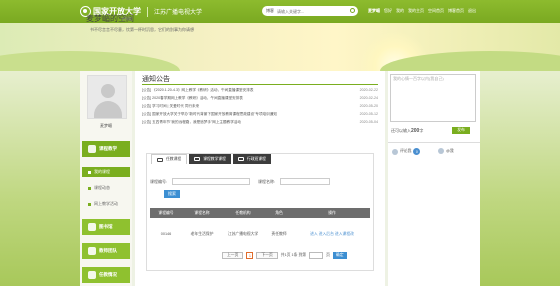 Image resolution: width=560 pixels, height=286 pixels. Describe the element at coordinates (142, 29) in the screenshot. I see `blog-motto: 书不尽言言不尽意，饮第一杯时沉思，它们的别事为你请想` at that location.